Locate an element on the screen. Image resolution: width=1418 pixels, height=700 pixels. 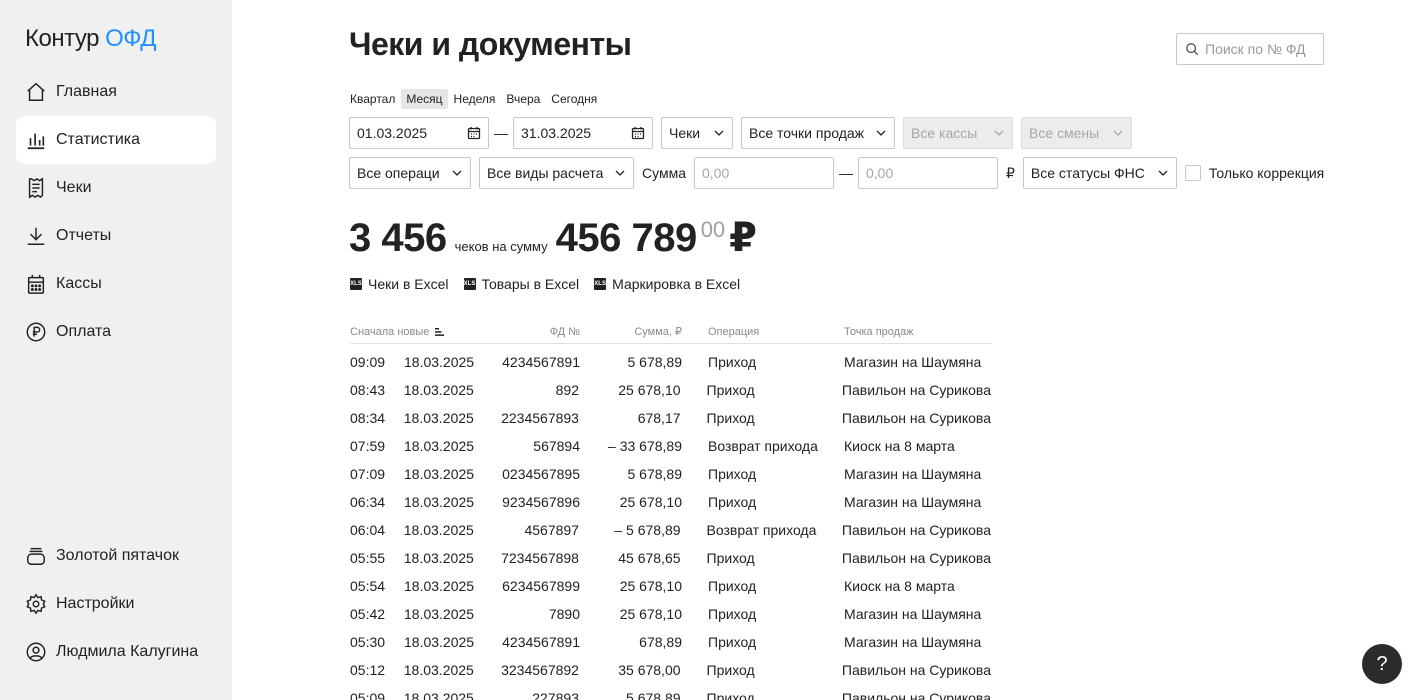
row-fd: 892 is located at coordinates (567, 390).